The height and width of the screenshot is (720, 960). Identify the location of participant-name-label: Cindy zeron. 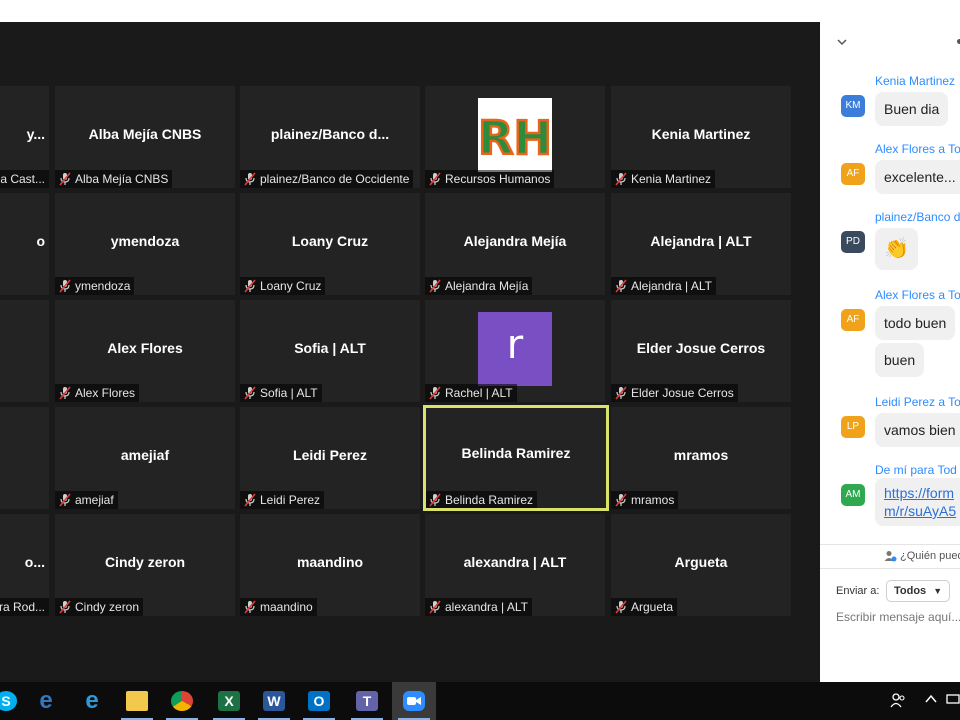
(99, 607).